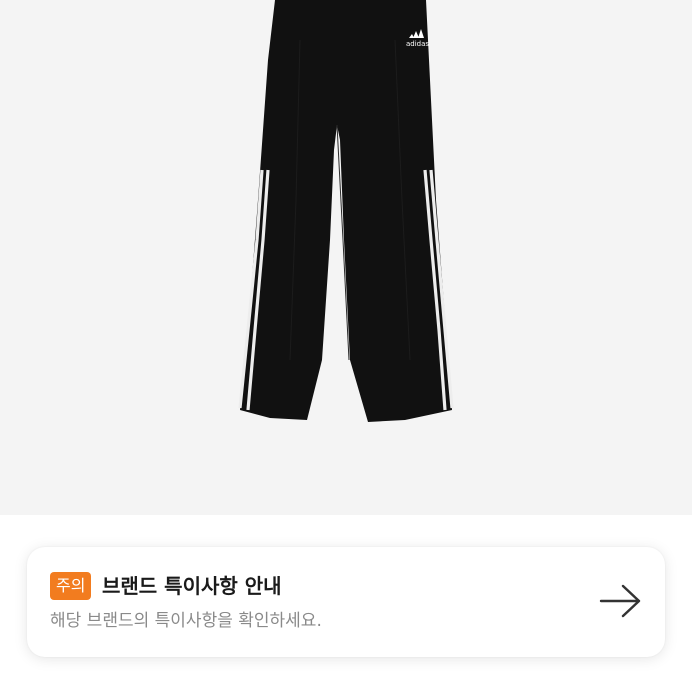  I want to click on notice-description: 해당 브랜드의 특이사항을 확인하세요., so click(186, 621).